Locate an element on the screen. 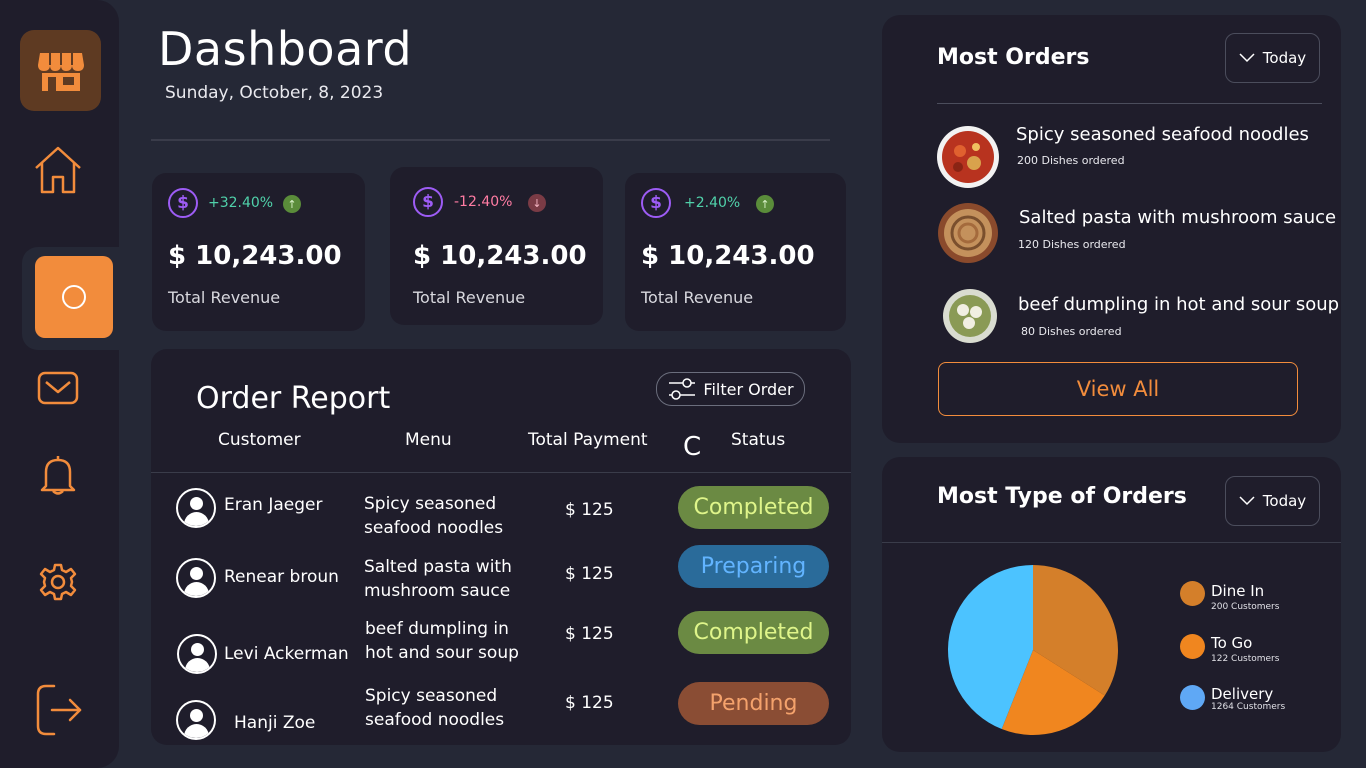 Image resolution: width=1366 pixels, height=768 pixels. legend-count: 200 Customers is located at coordinates (1245, 607).